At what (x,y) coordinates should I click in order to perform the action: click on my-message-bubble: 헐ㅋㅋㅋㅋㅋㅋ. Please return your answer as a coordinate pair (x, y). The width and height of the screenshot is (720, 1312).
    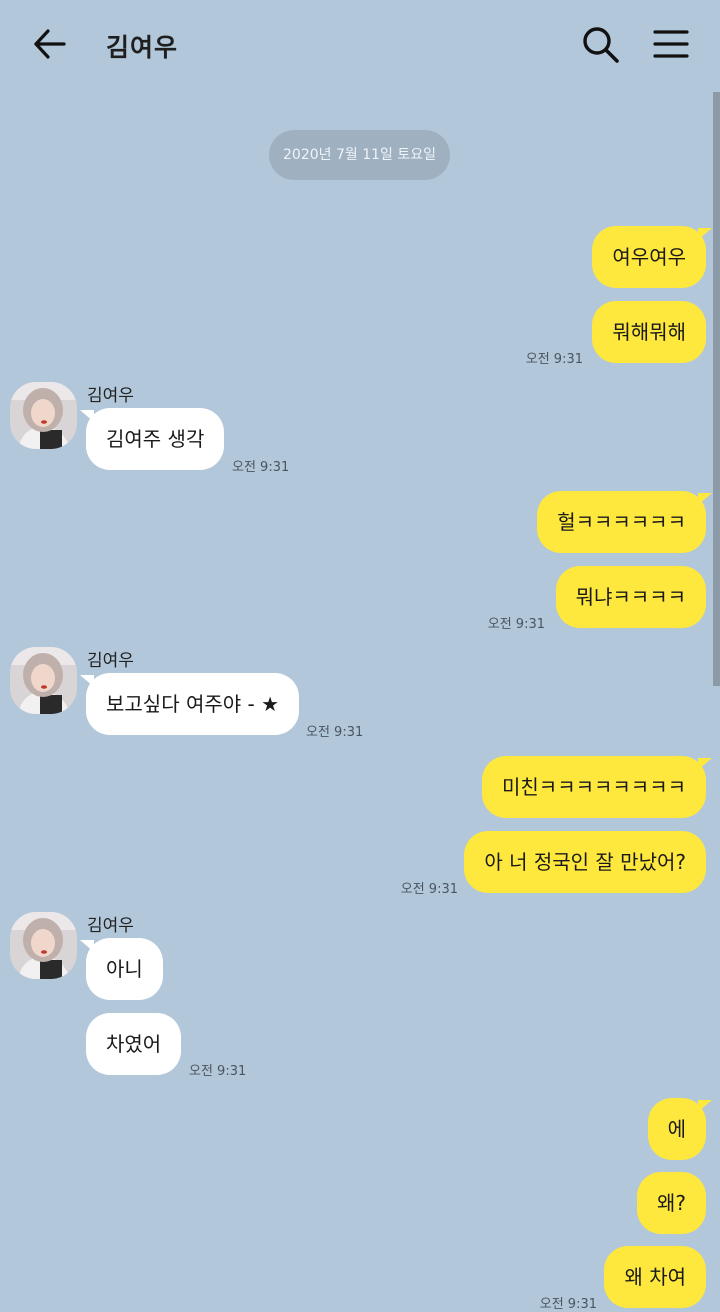
    Looking at the image, I should click on (624, 522).